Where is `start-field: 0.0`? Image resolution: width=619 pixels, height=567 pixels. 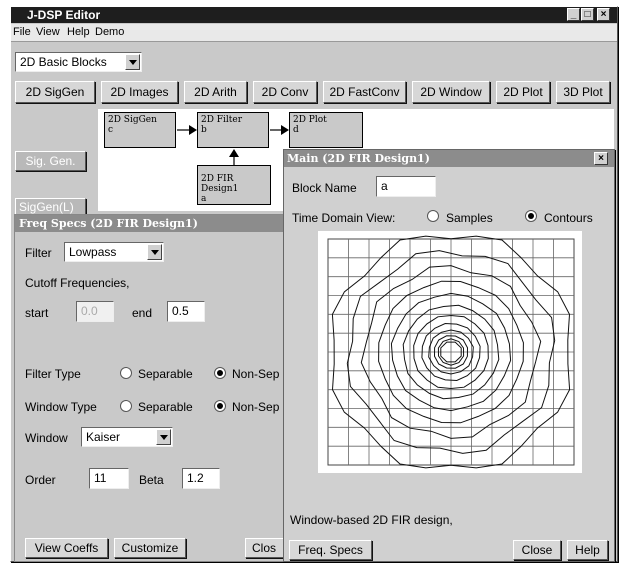 start-field: 0.0 is located at coordinates (95, 311).